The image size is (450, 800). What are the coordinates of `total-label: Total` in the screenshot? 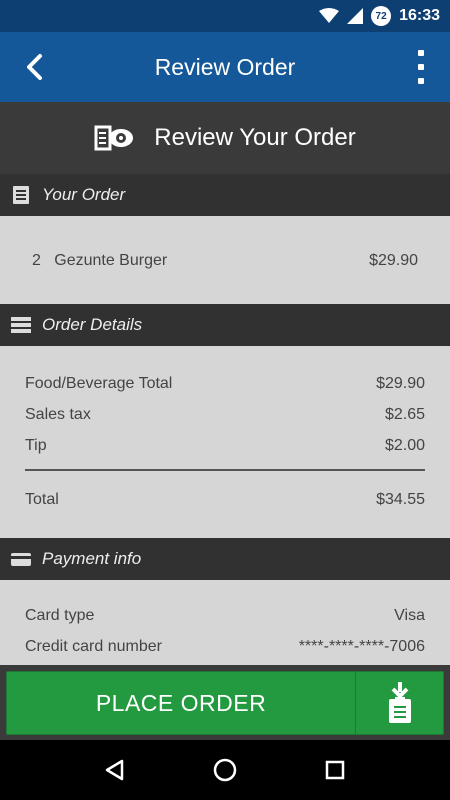 It's located at (42, 499).